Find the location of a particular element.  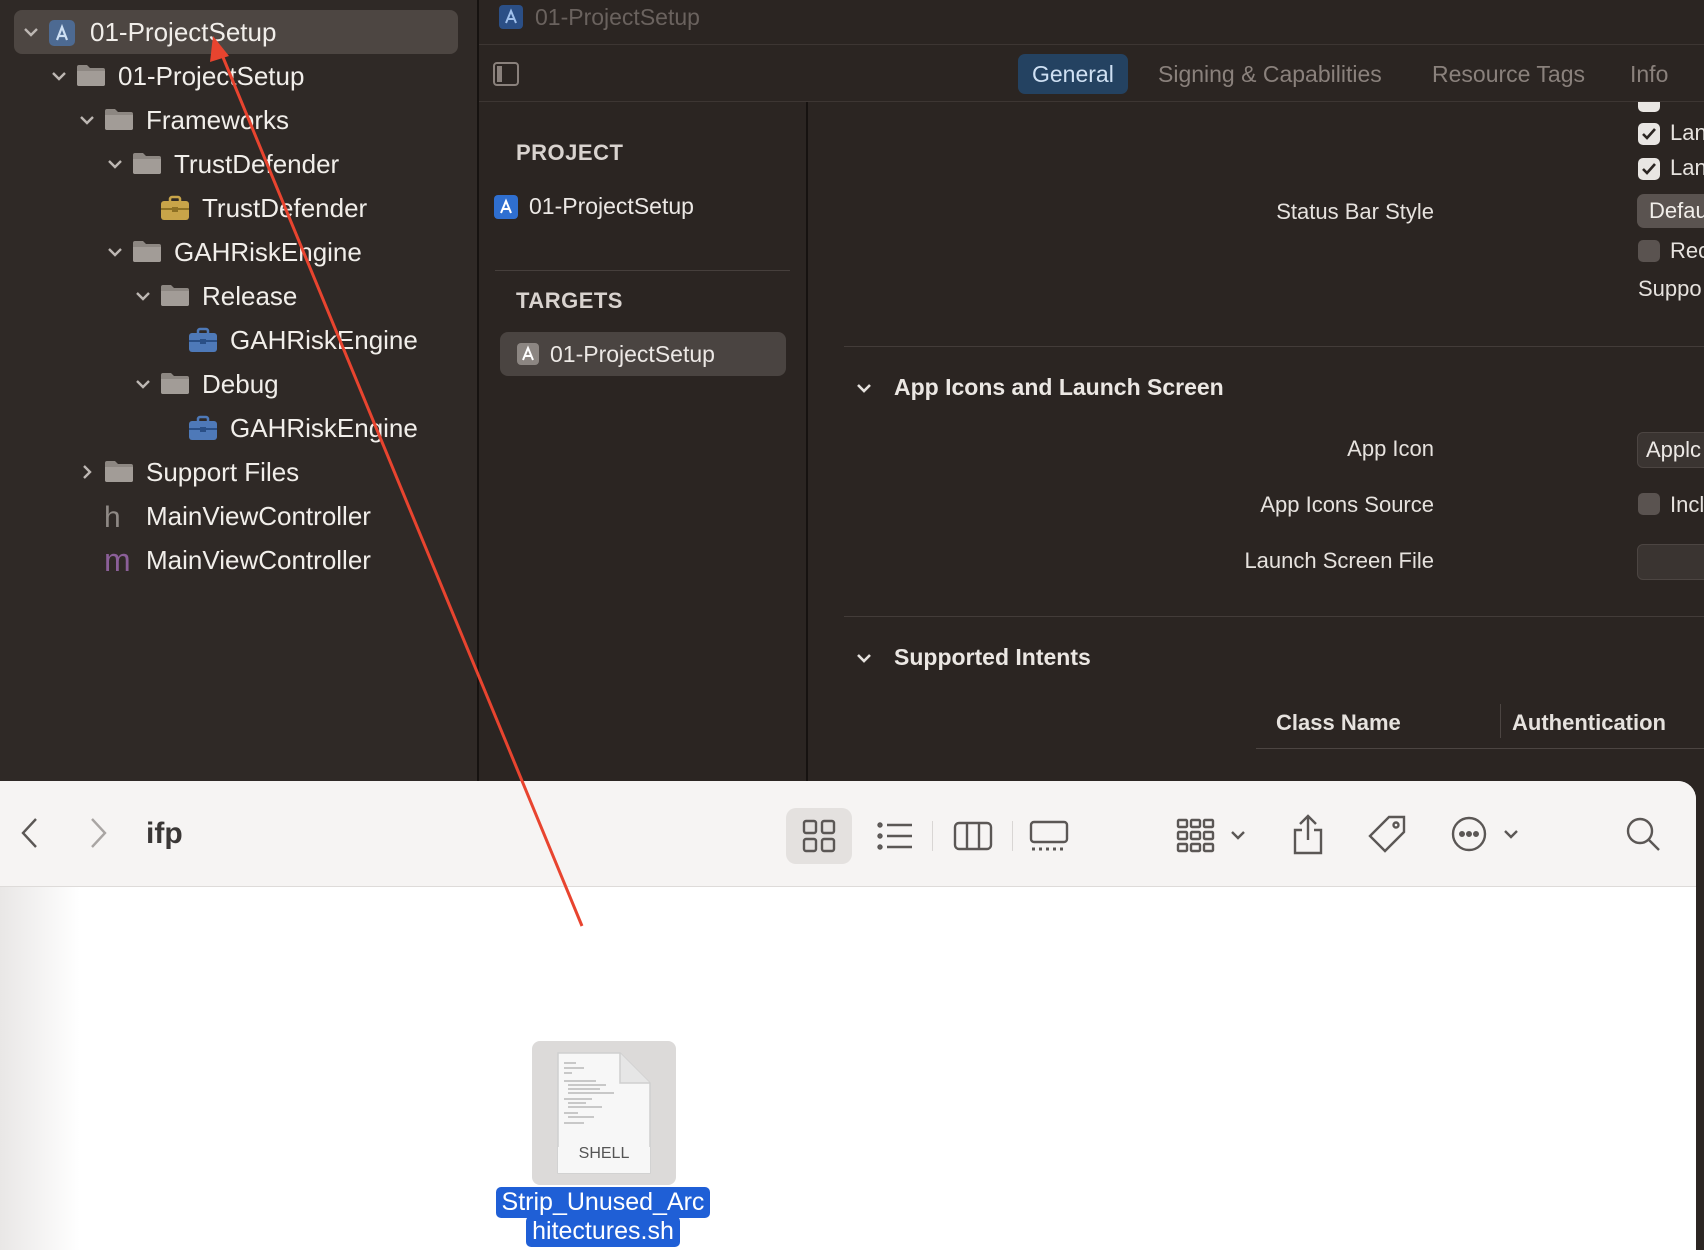

forward-button is located at coordinates (98, 833).